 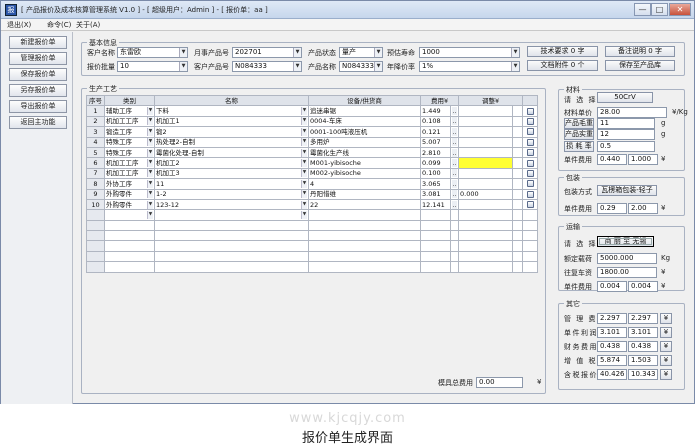 I want to click on name-cell: ▼ 锻2, so click(x=231, y=132).